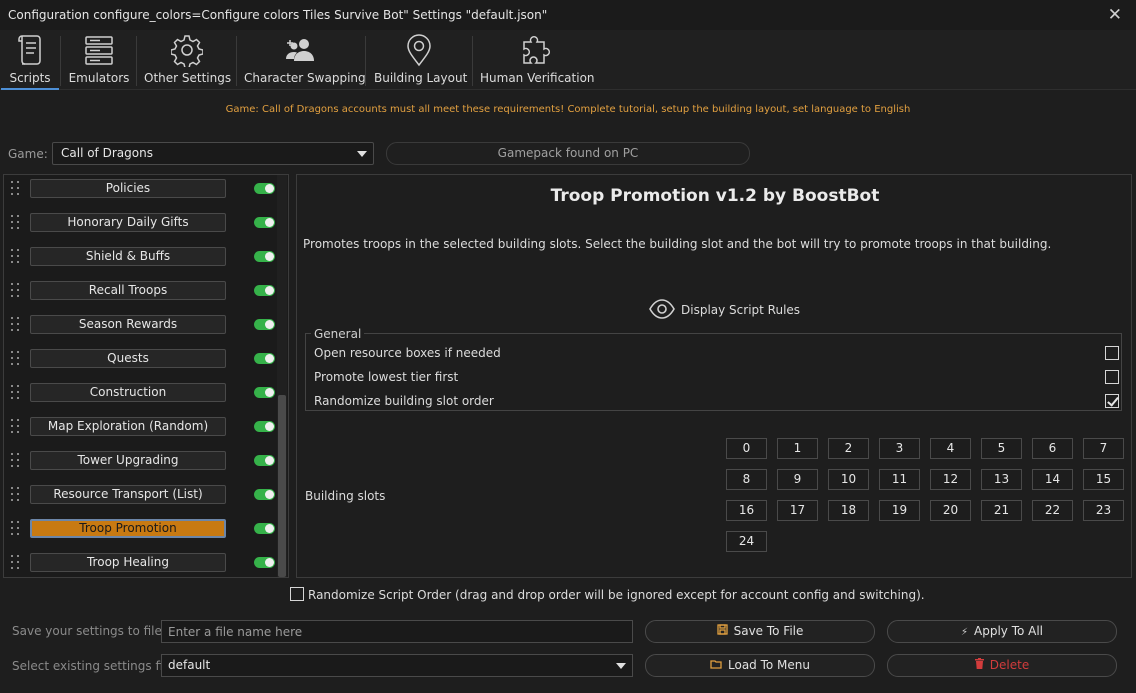  Describe the element at coordinates (746, 510) in the screenshot. I see `slot-button: 16` at that location.